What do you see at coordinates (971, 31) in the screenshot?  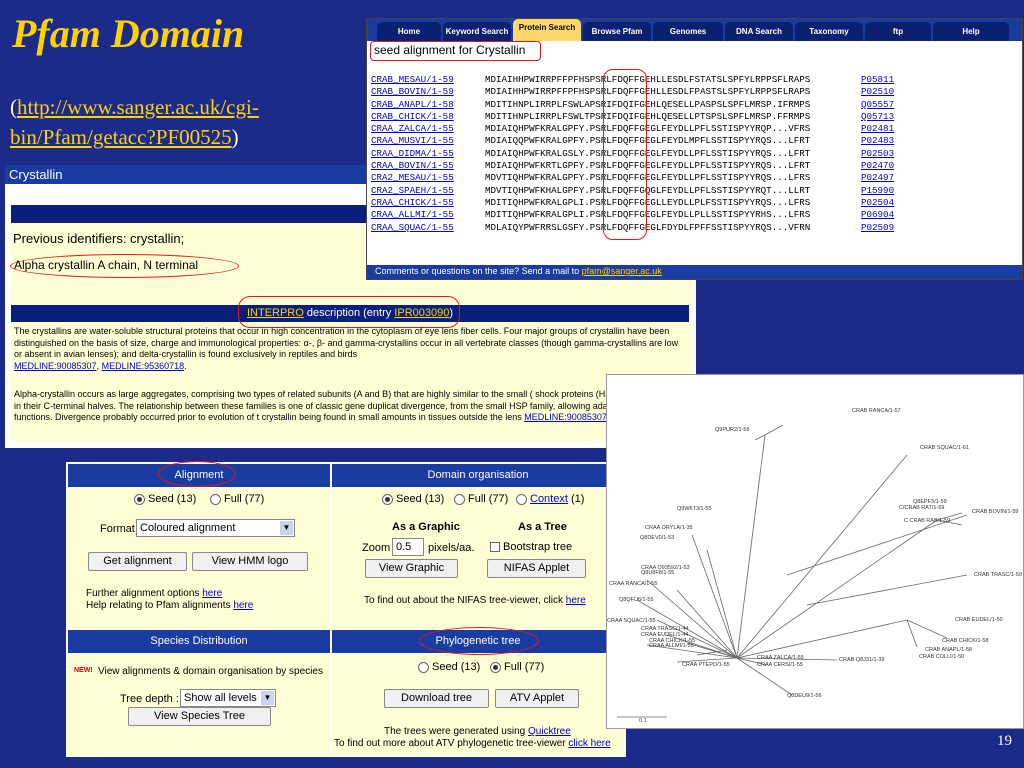 I see `tab-help: Help` at bounding box center [971, 31].